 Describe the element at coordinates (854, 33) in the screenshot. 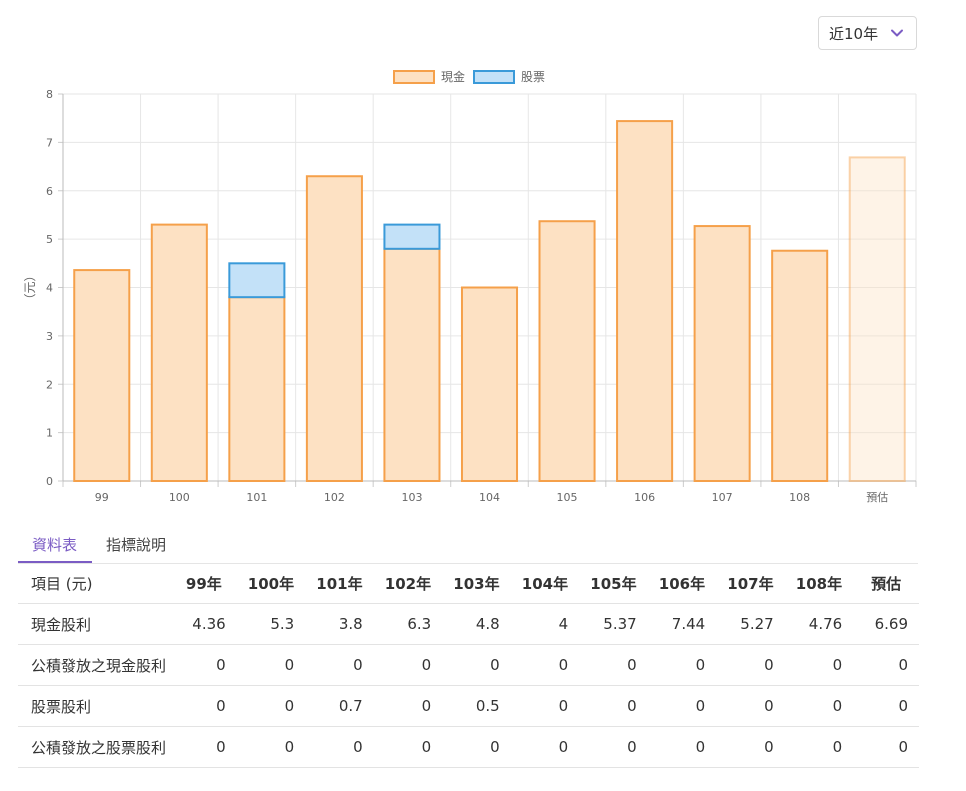

I see `range-dropdown-label: 近10年` at that location.